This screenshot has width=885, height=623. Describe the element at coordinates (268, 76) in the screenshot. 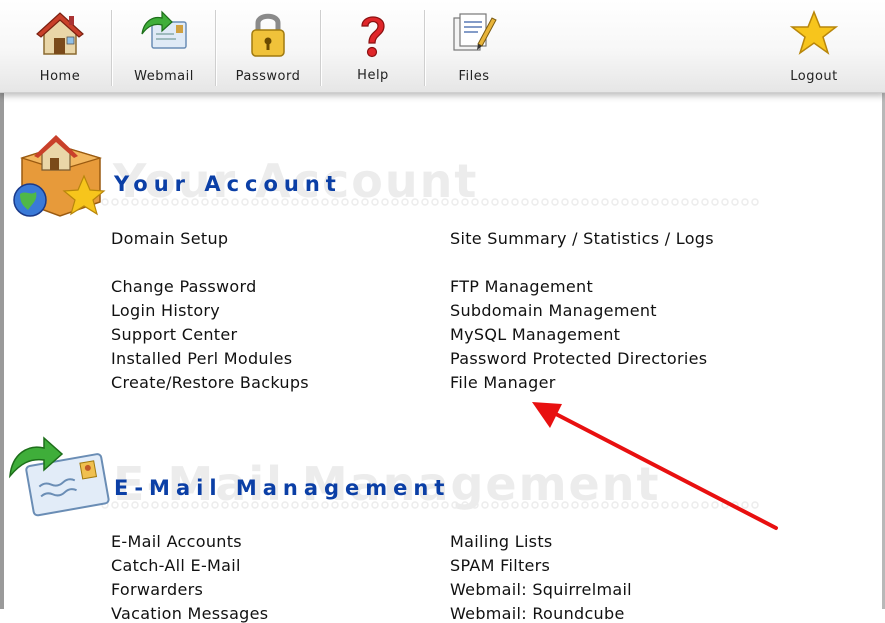

I see `toolbar-password-label: Password` at that location.